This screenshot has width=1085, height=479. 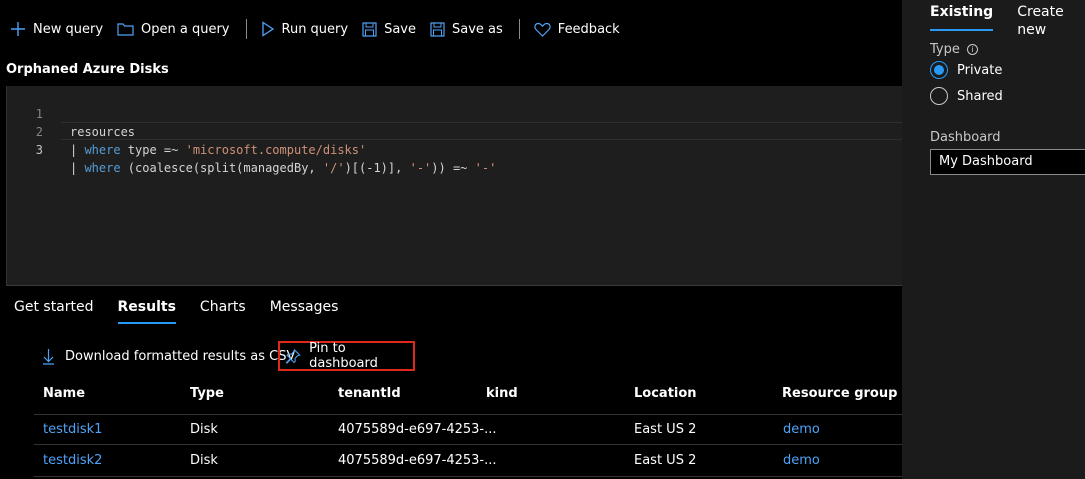 I want to click on column-header-resource-group: Resource group, so click(x=839, y=393).